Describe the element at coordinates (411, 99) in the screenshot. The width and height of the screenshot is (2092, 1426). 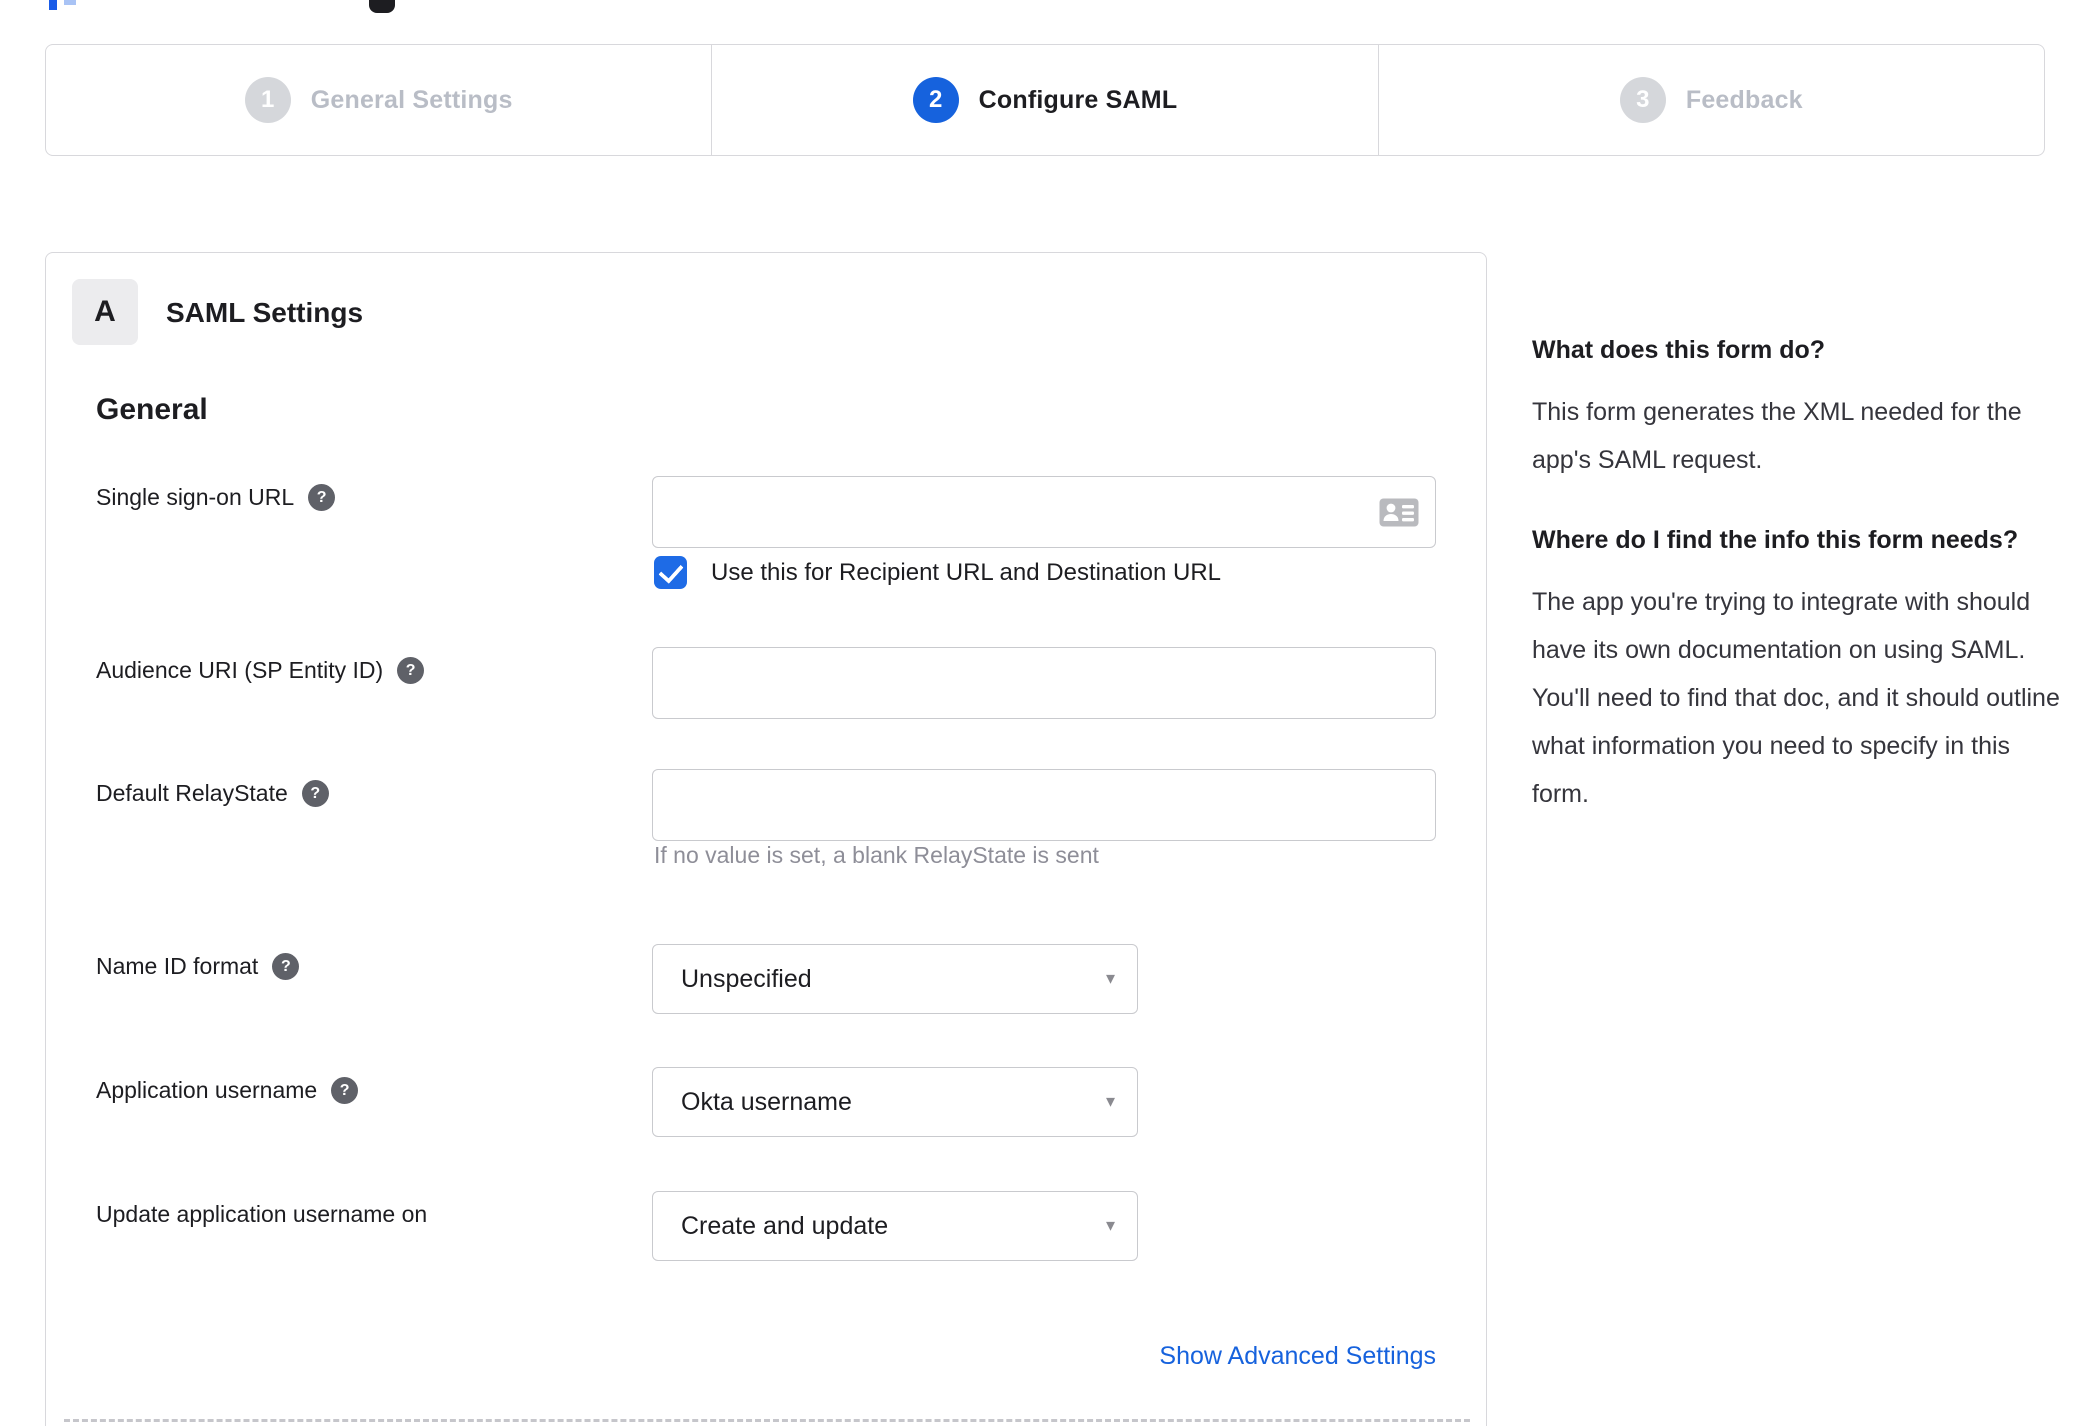
I see `step-label: General Settings` at that location.